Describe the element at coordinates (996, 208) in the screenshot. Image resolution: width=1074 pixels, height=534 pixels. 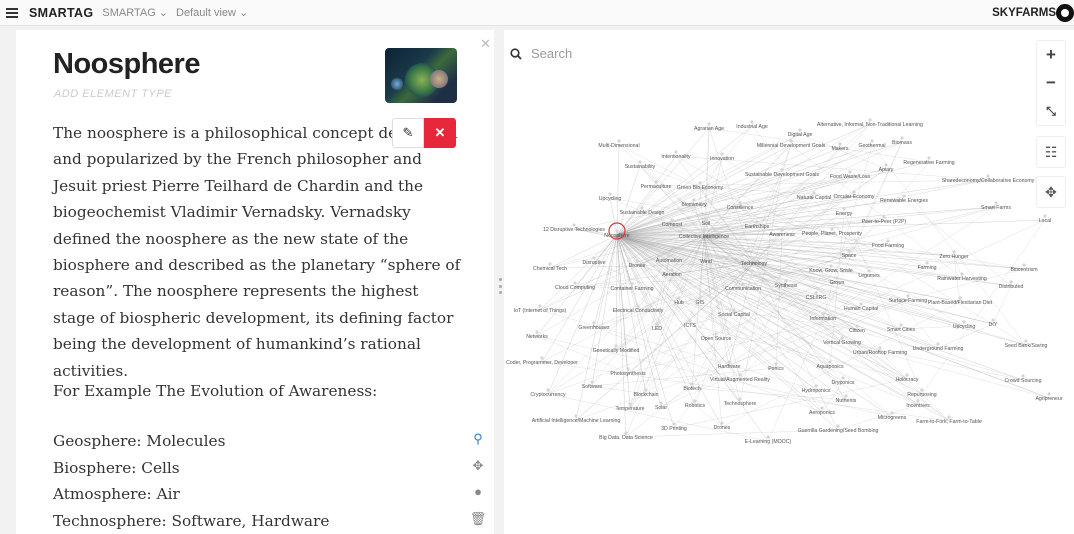
I see `graph-node-label: Smart Farms` at that location.